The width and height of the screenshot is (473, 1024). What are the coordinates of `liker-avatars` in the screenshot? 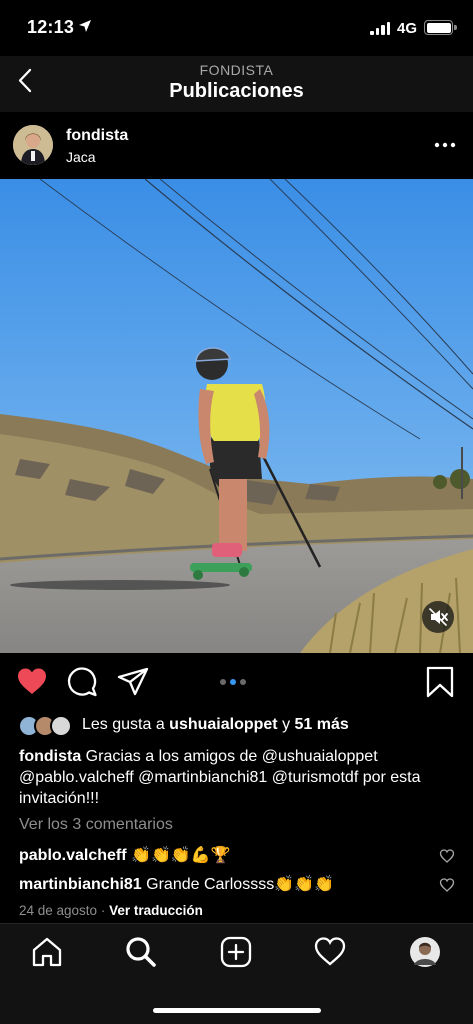 It's located at (48, 726).